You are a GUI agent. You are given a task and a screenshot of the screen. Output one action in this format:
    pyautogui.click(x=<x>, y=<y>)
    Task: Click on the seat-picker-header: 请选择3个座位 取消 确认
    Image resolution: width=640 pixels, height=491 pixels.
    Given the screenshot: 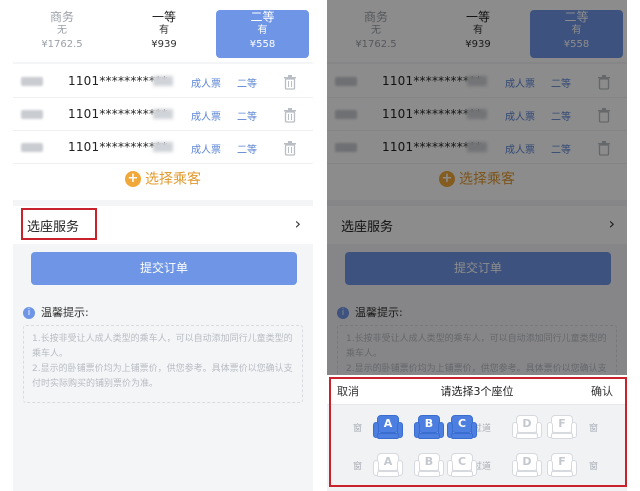 What is the action you would take?
    pyautogui.click(x=477, y=390)
    